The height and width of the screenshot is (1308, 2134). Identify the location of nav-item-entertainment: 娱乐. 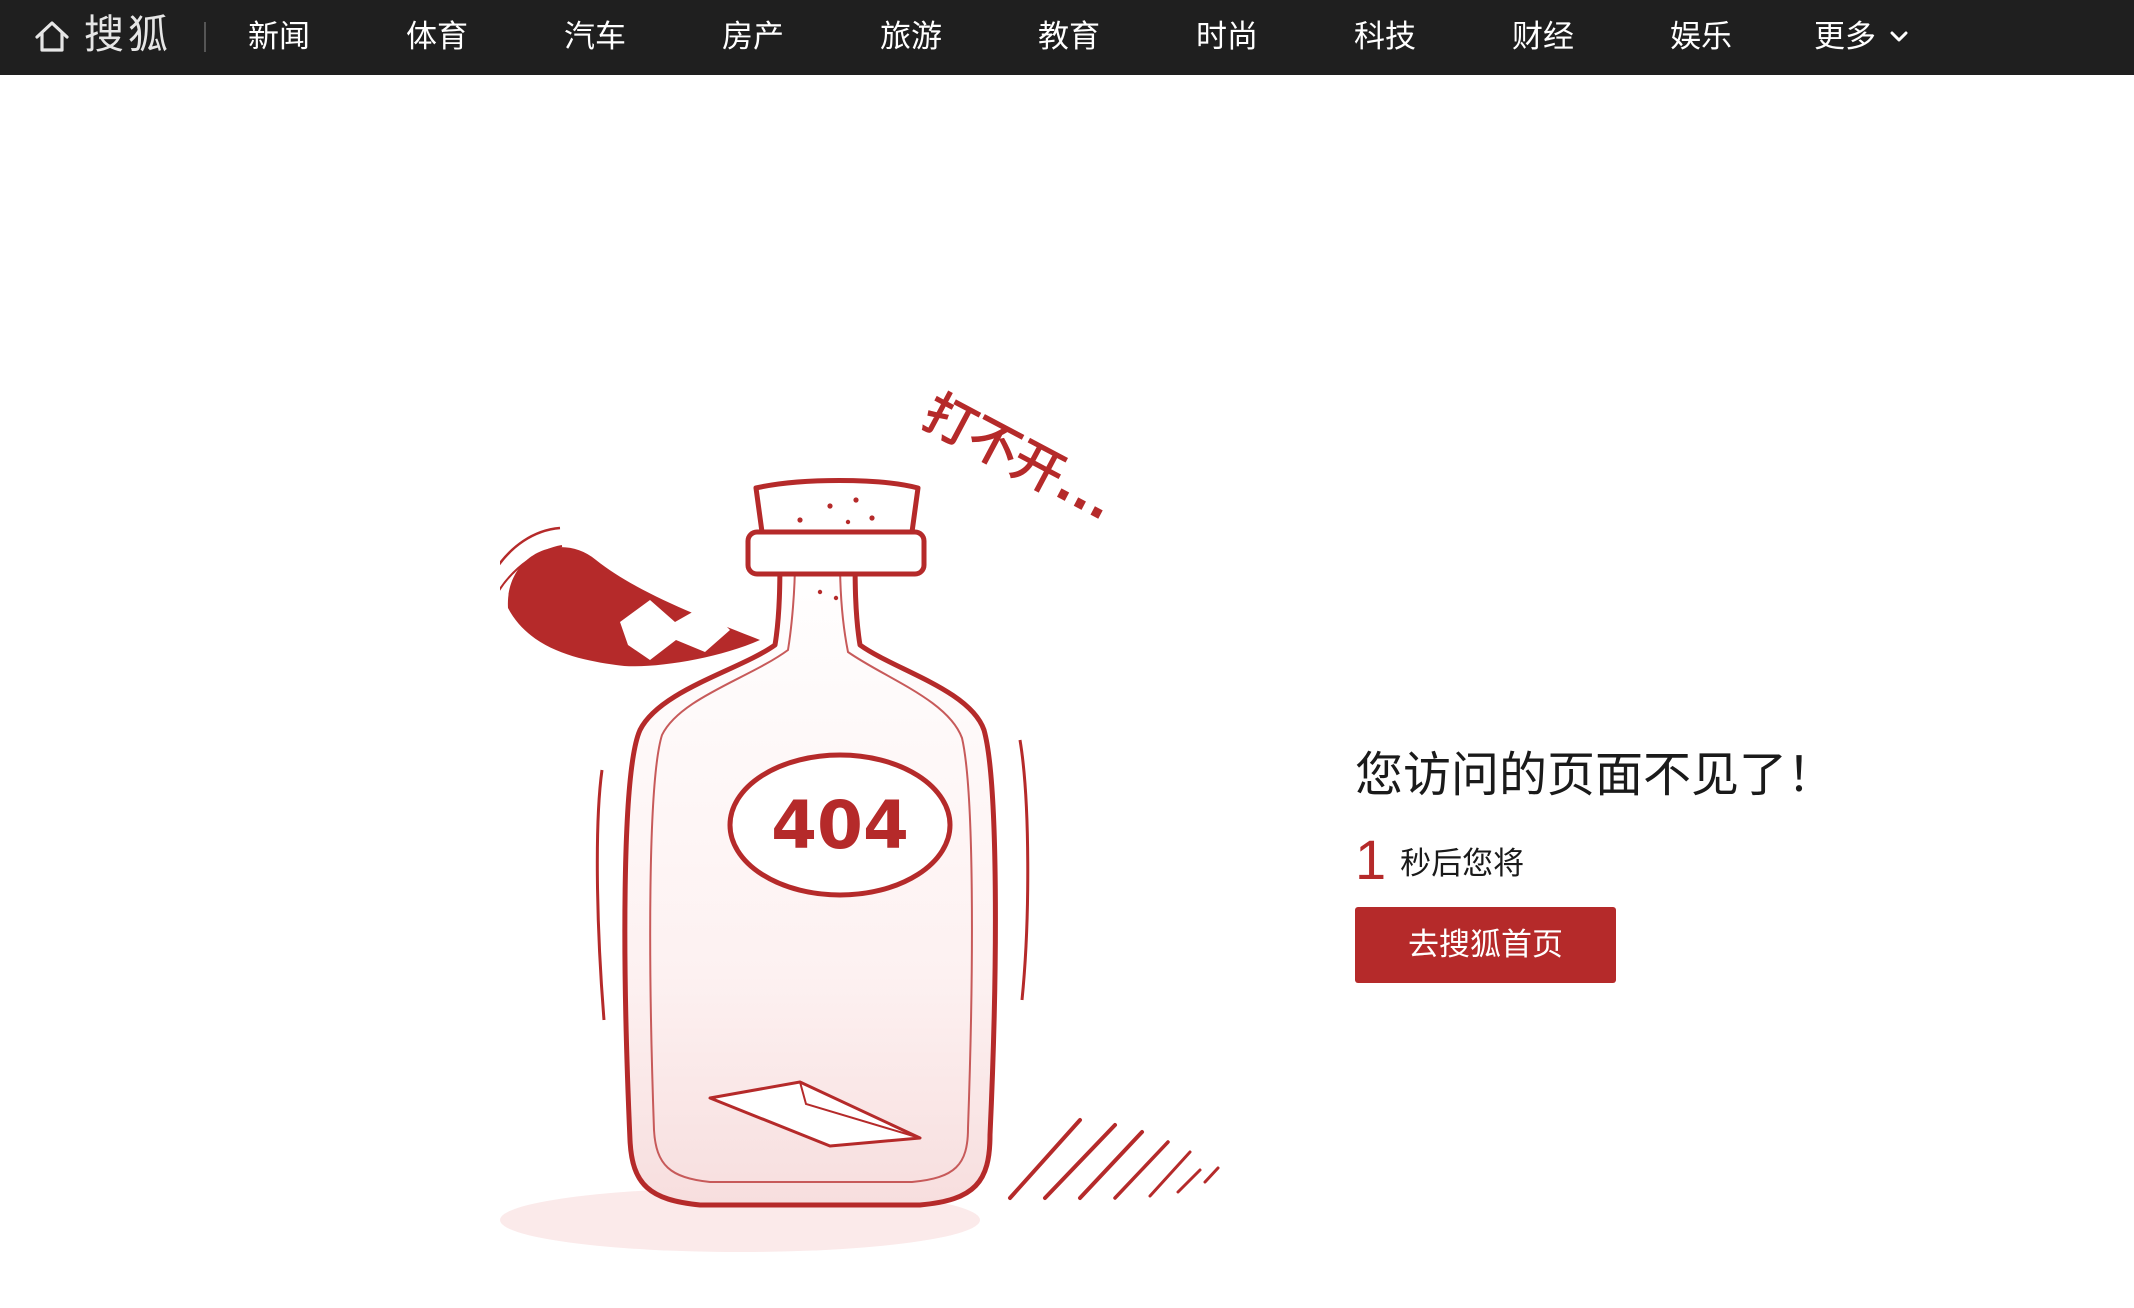
(1701, 37).